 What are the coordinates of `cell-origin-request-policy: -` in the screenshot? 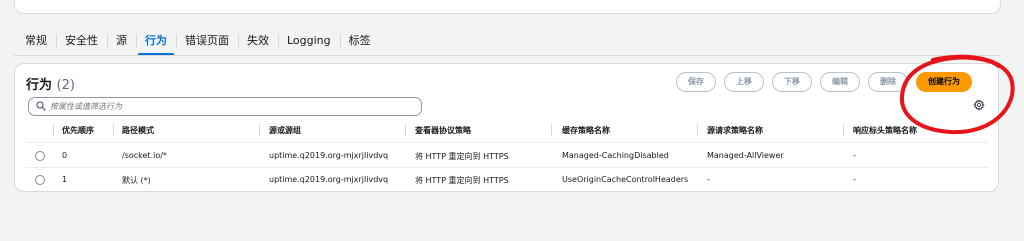 It's located at (708, 179).